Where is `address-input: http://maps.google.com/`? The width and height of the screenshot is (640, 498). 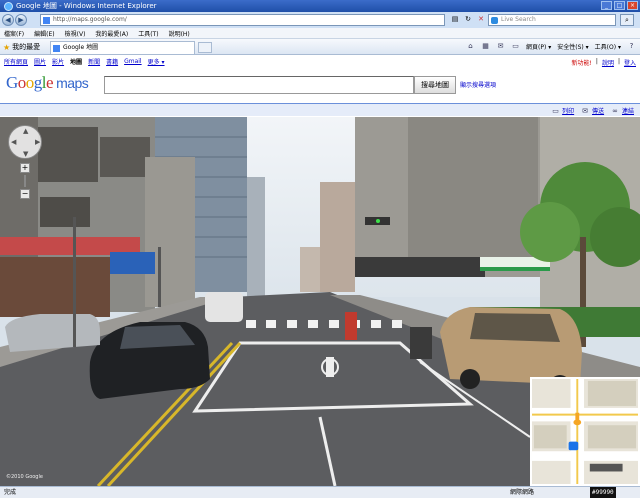 address-input: http://maps.google.com/ is located at coordinates (242, 20).